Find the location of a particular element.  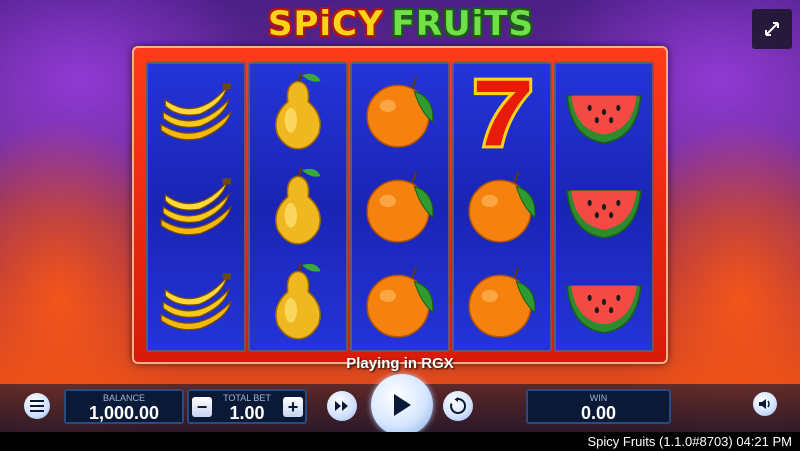

play-icon is located at coordinates (402, 405).